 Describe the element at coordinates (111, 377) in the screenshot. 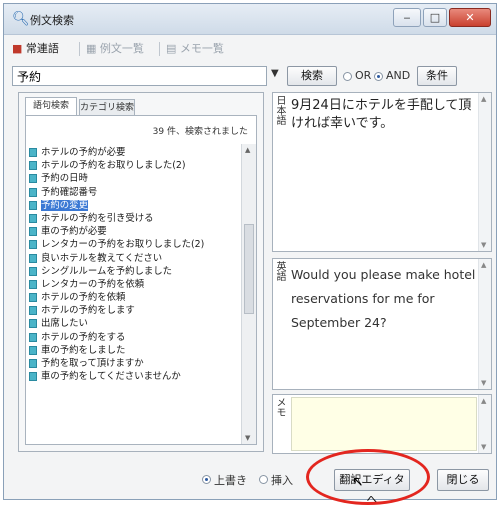

I see `list-item-label: 車の予約をしてくださいませんか` at that location.